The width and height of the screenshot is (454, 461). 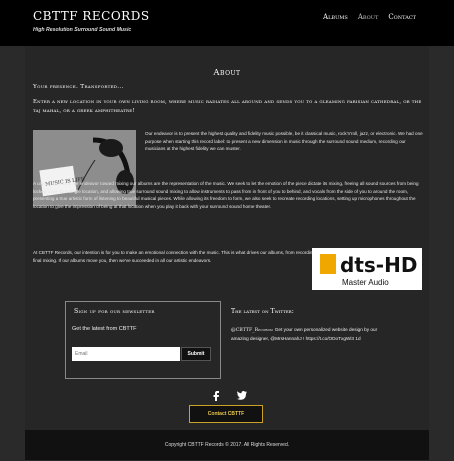 What do you see at coordinates (378, 265) in the screenshot?
I see `dts-logo-text: dts-HD` at bounding box center [378, 265].